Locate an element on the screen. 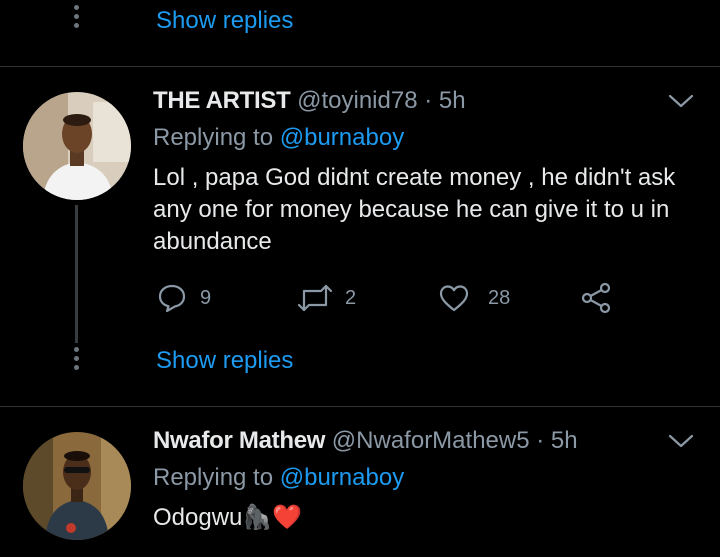  thread-line is located at coordinates (76, 274).